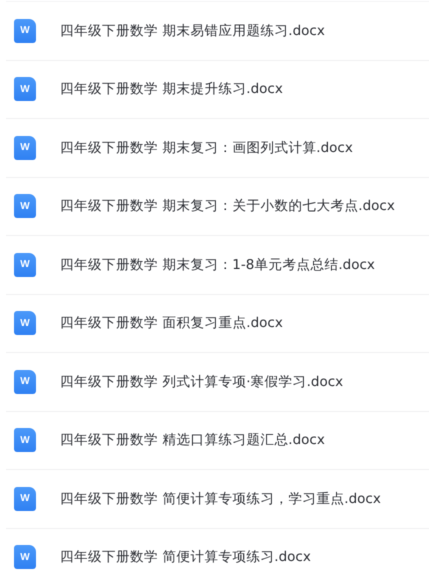  What do you see at coordinates (217, 265) in the screenshot?
I see `file-name: 四年级下册数学 期末复习：1-8单元考点总结.docx` at bounding box center [217, 265].